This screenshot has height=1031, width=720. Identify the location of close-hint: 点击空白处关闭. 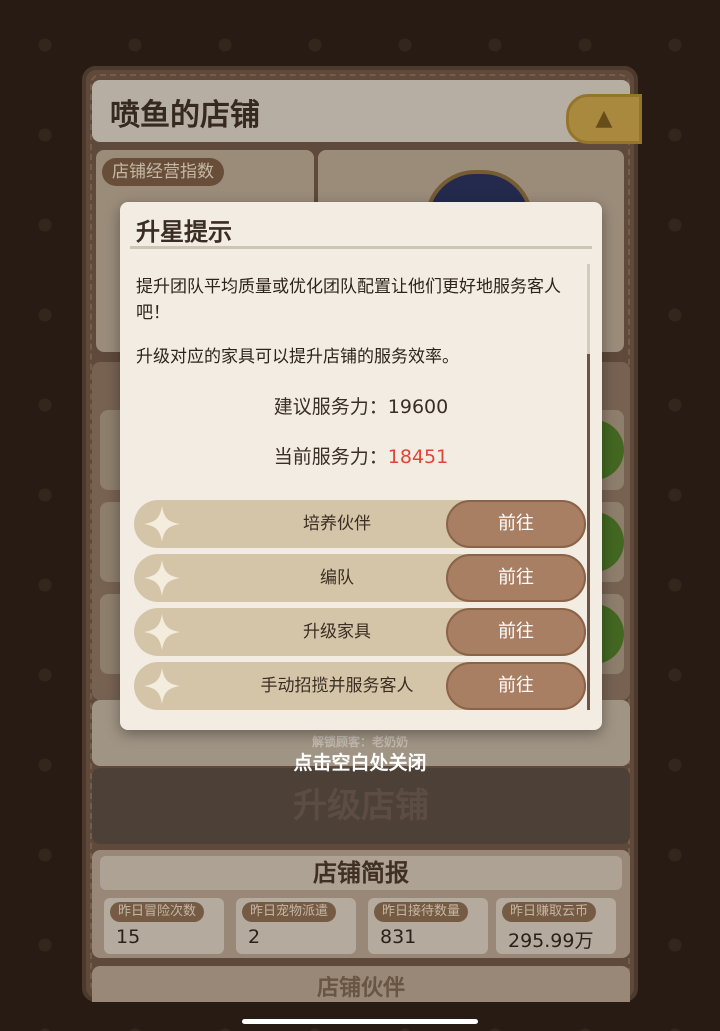
(360, 763).